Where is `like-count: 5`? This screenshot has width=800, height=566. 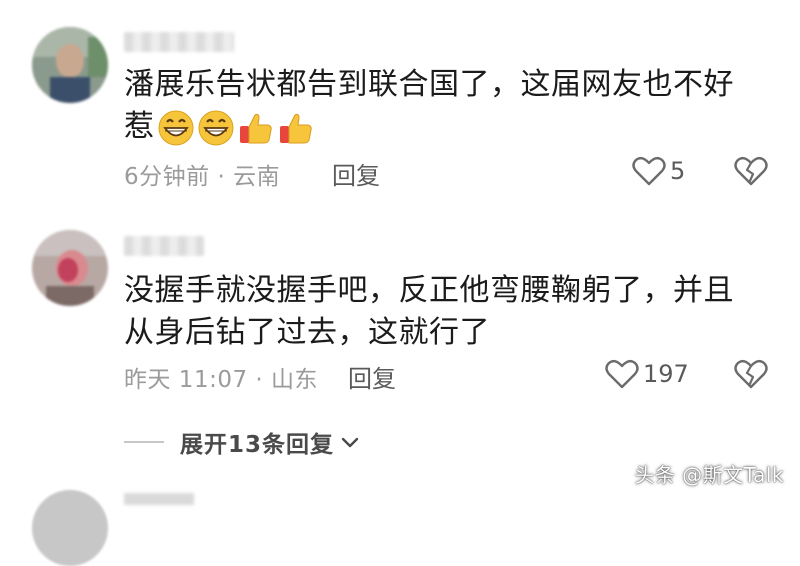
like-count: 5 is located at coordinates (678, 171).